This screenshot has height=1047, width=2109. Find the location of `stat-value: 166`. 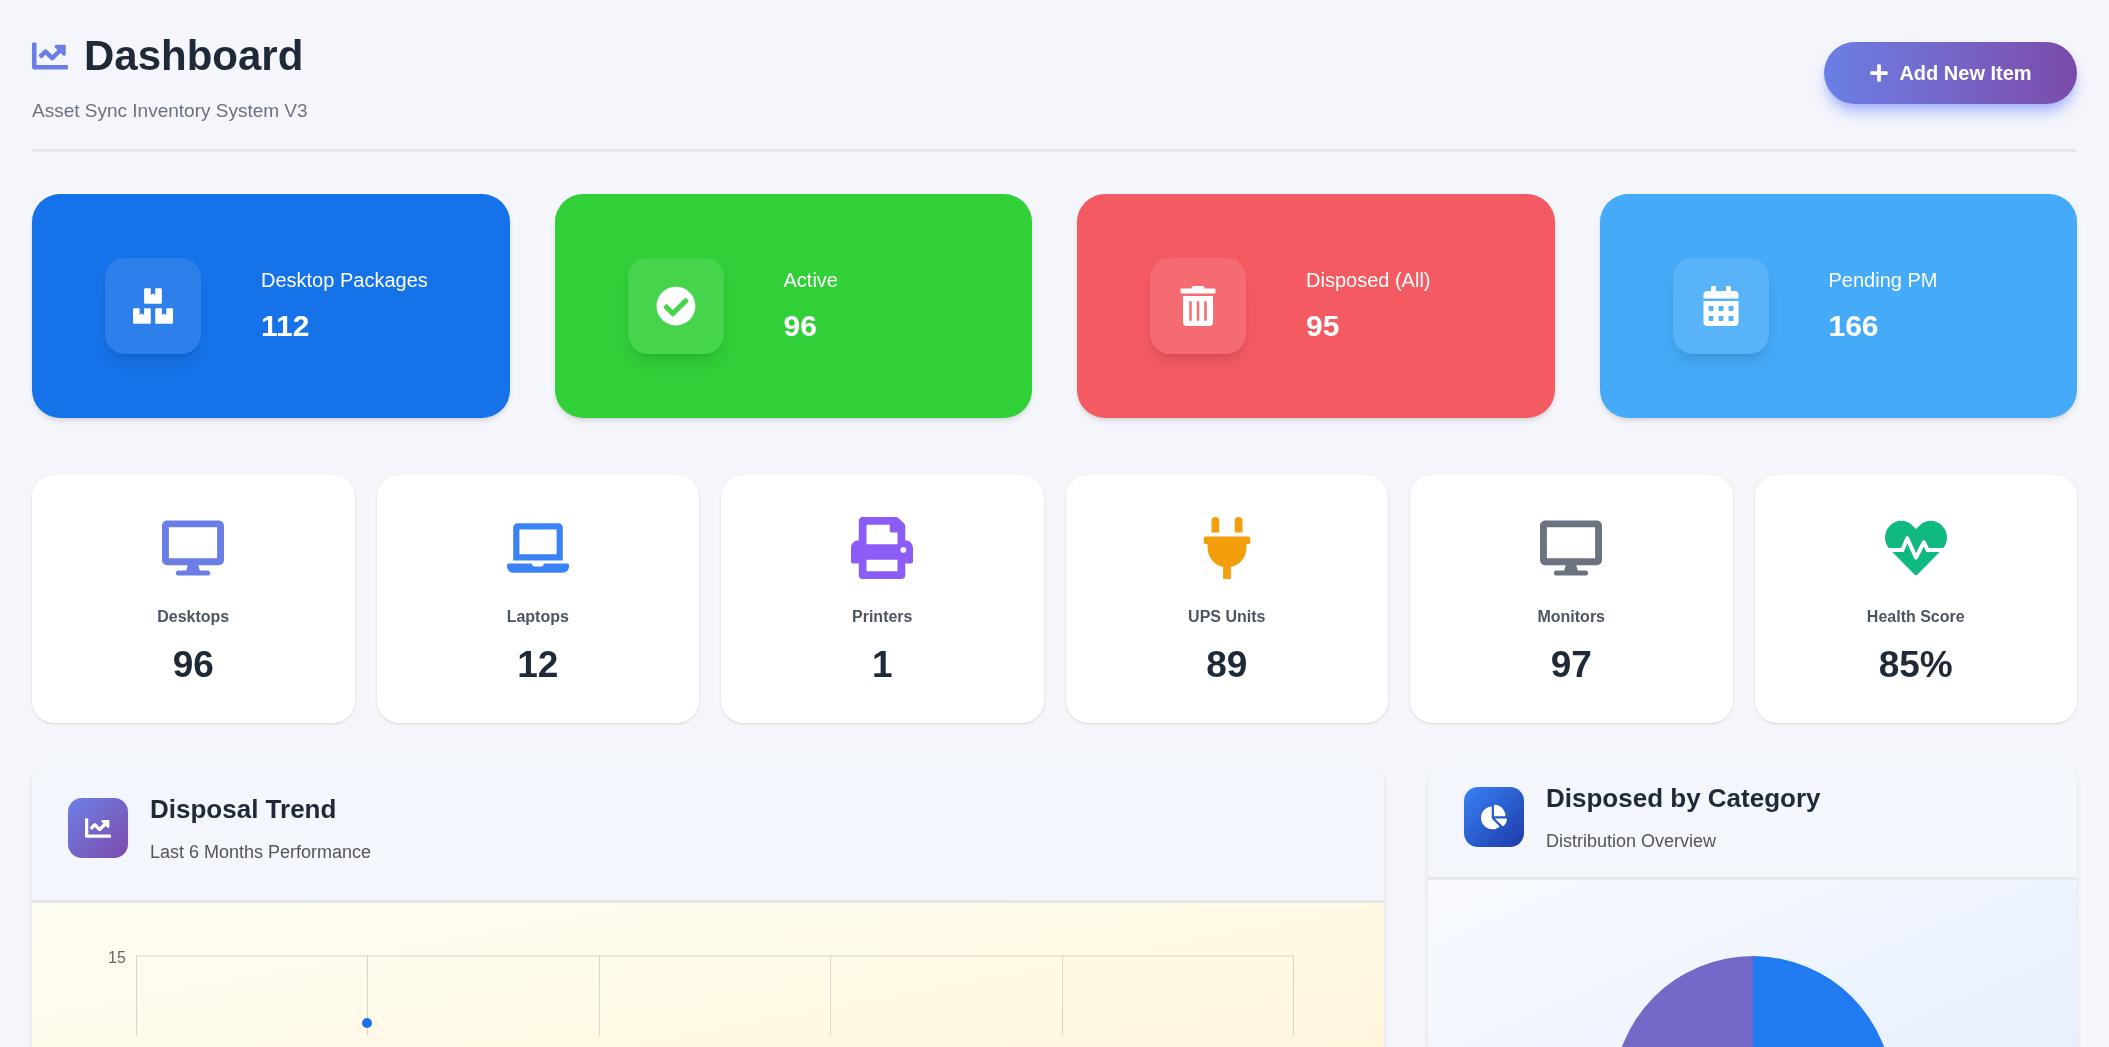

stat-value: 166 is located at coordinates (1854, 325).